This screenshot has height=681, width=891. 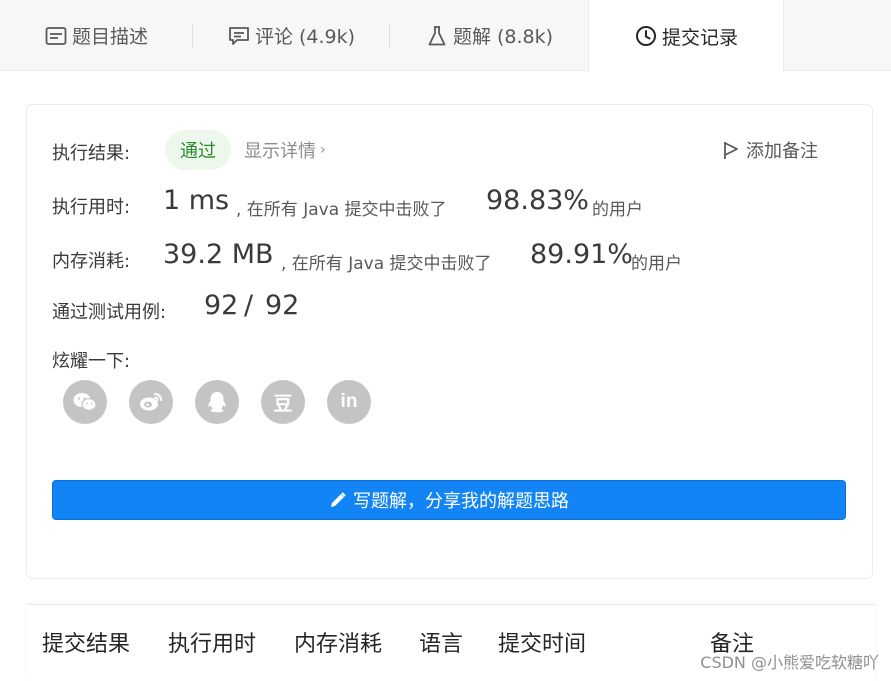 I want to click on qq-icon, so click(x=217, y=402).